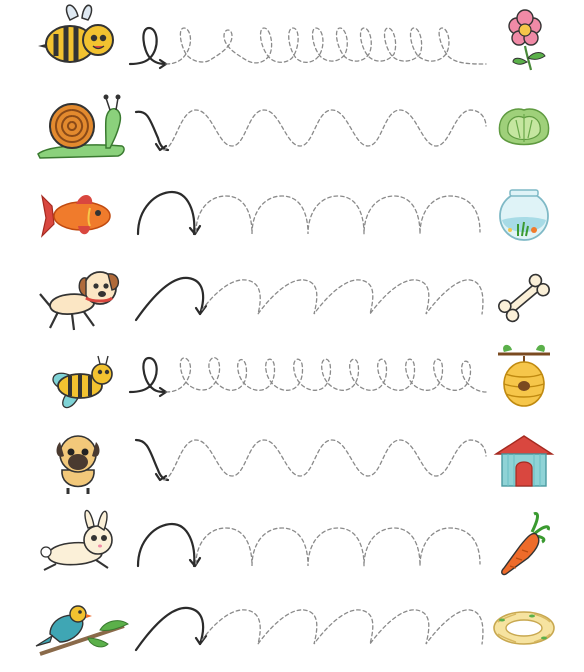  What do you see at coordinates (82, 630) in the screenshot?
I see `bird-illustration` at bounding box center [82, 630].